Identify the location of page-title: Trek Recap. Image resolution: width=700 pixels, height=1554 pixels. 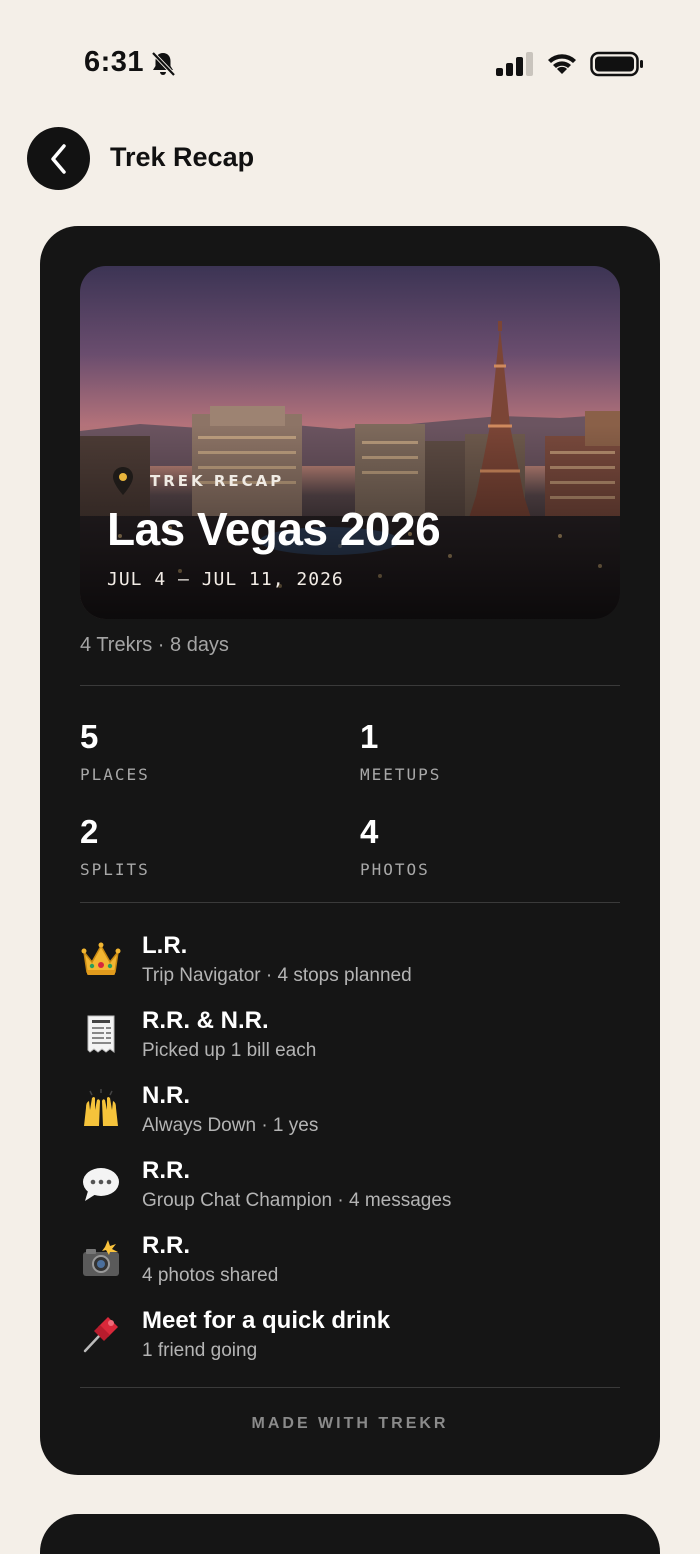
(182, 157).